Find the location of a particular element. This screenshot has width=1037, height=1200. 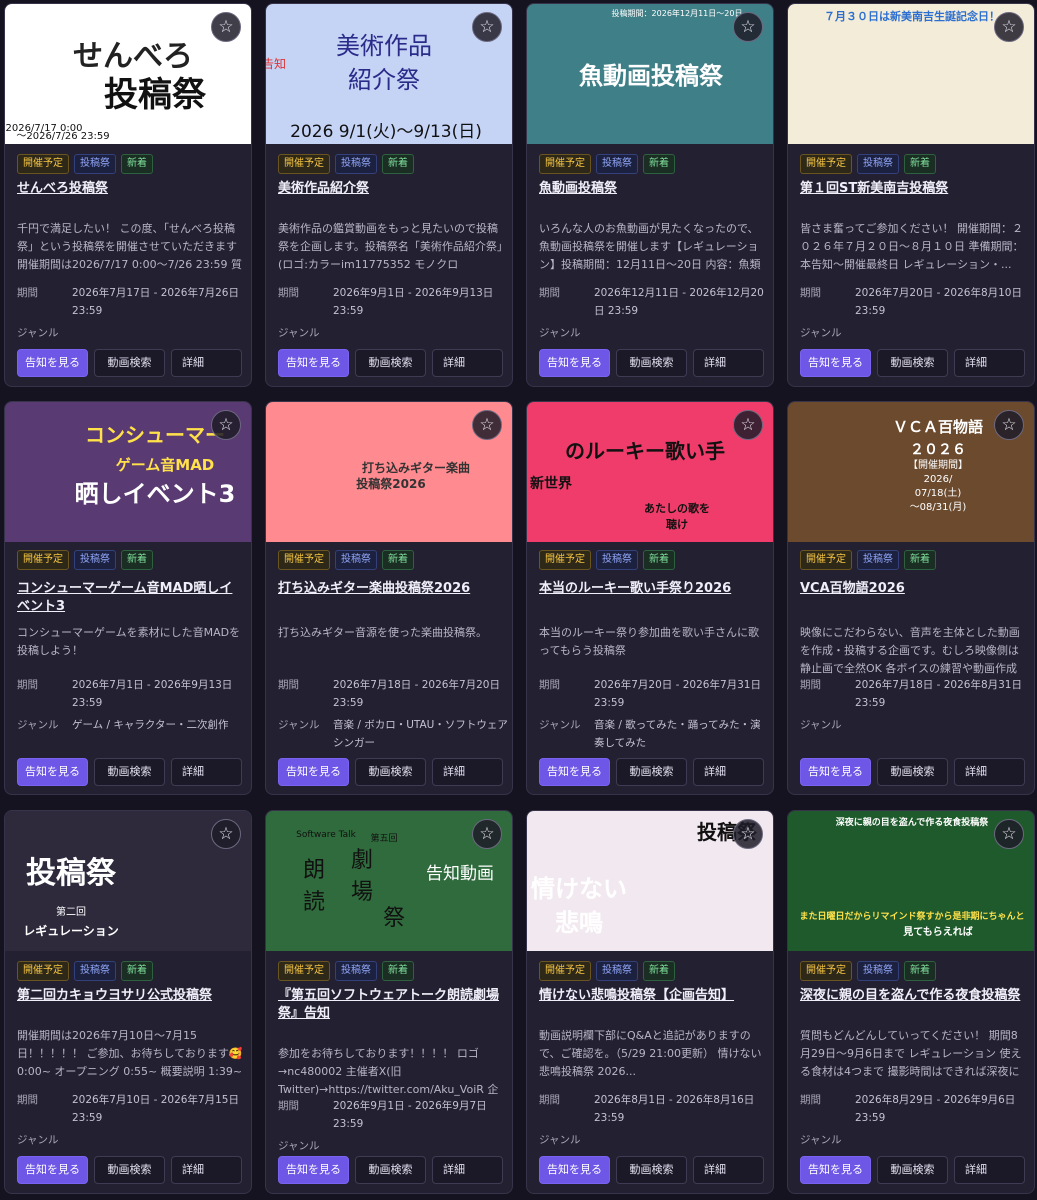

event-title-link: コンシューマーゲーム音MAD晒しイベント3 is located at coordinates (131, 598).